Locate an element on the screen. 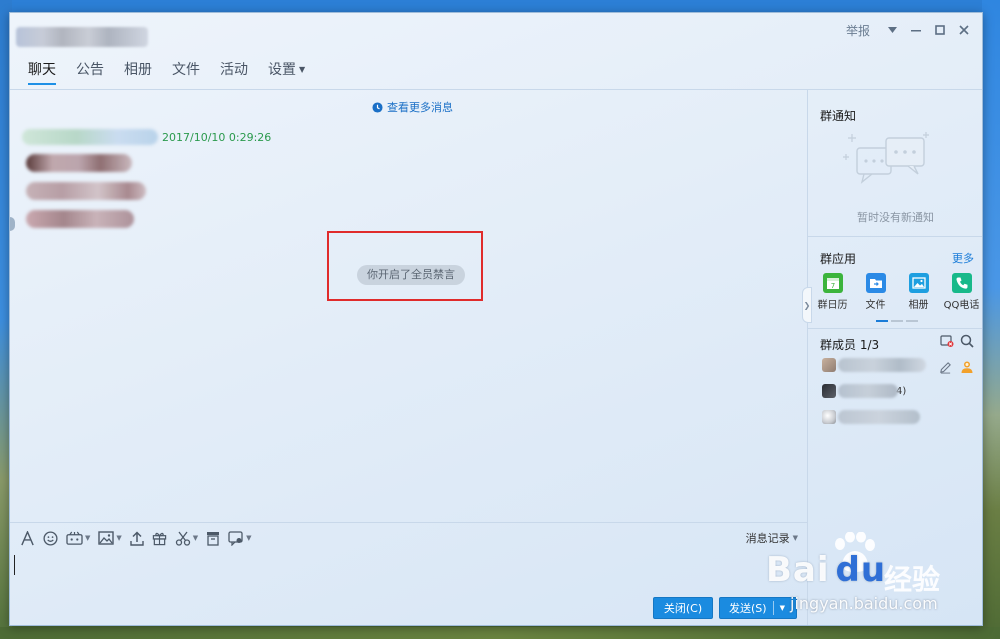 Image resolution: width=1000 pixels, height=639 pixels. screenshot-button: ▼ is located at coordinates (186, 538).